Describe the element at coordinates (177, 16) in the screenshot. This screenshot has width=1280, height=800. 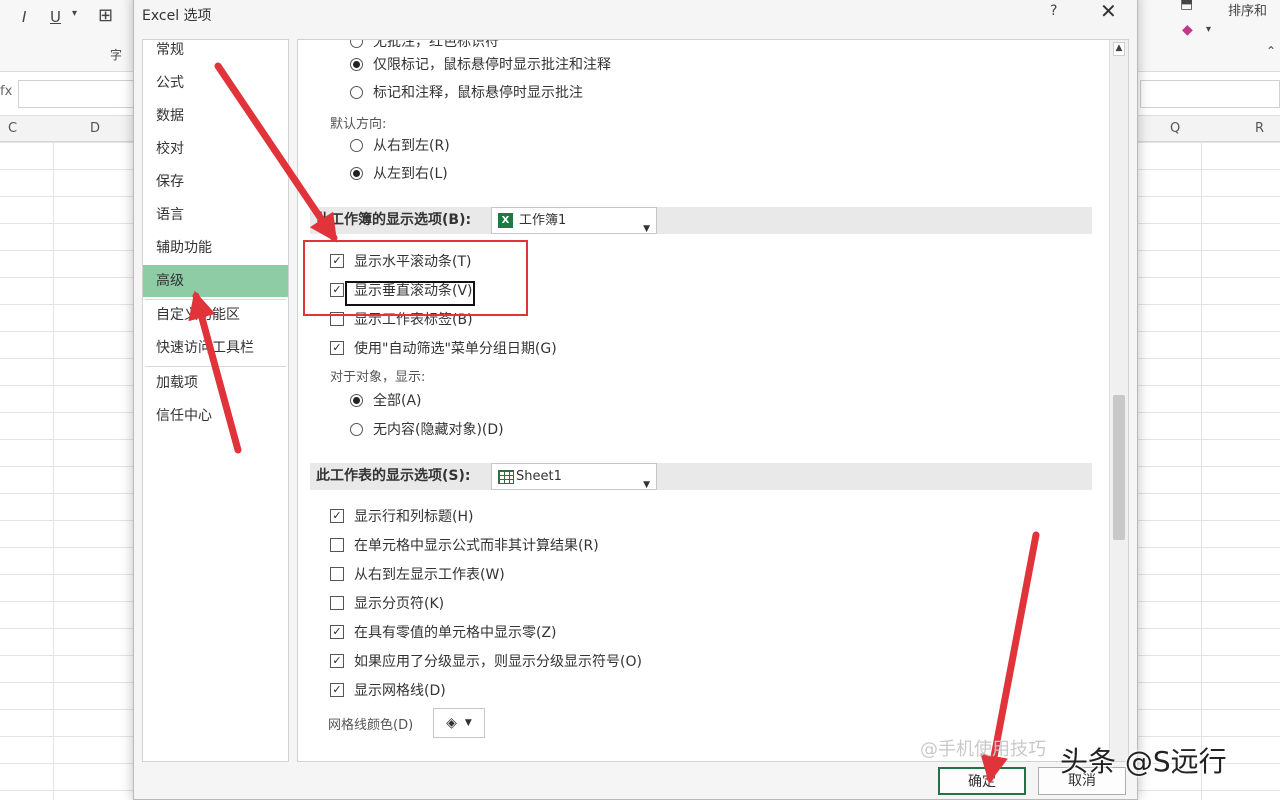
I see `dialog-title: Excel 选项` at that location.